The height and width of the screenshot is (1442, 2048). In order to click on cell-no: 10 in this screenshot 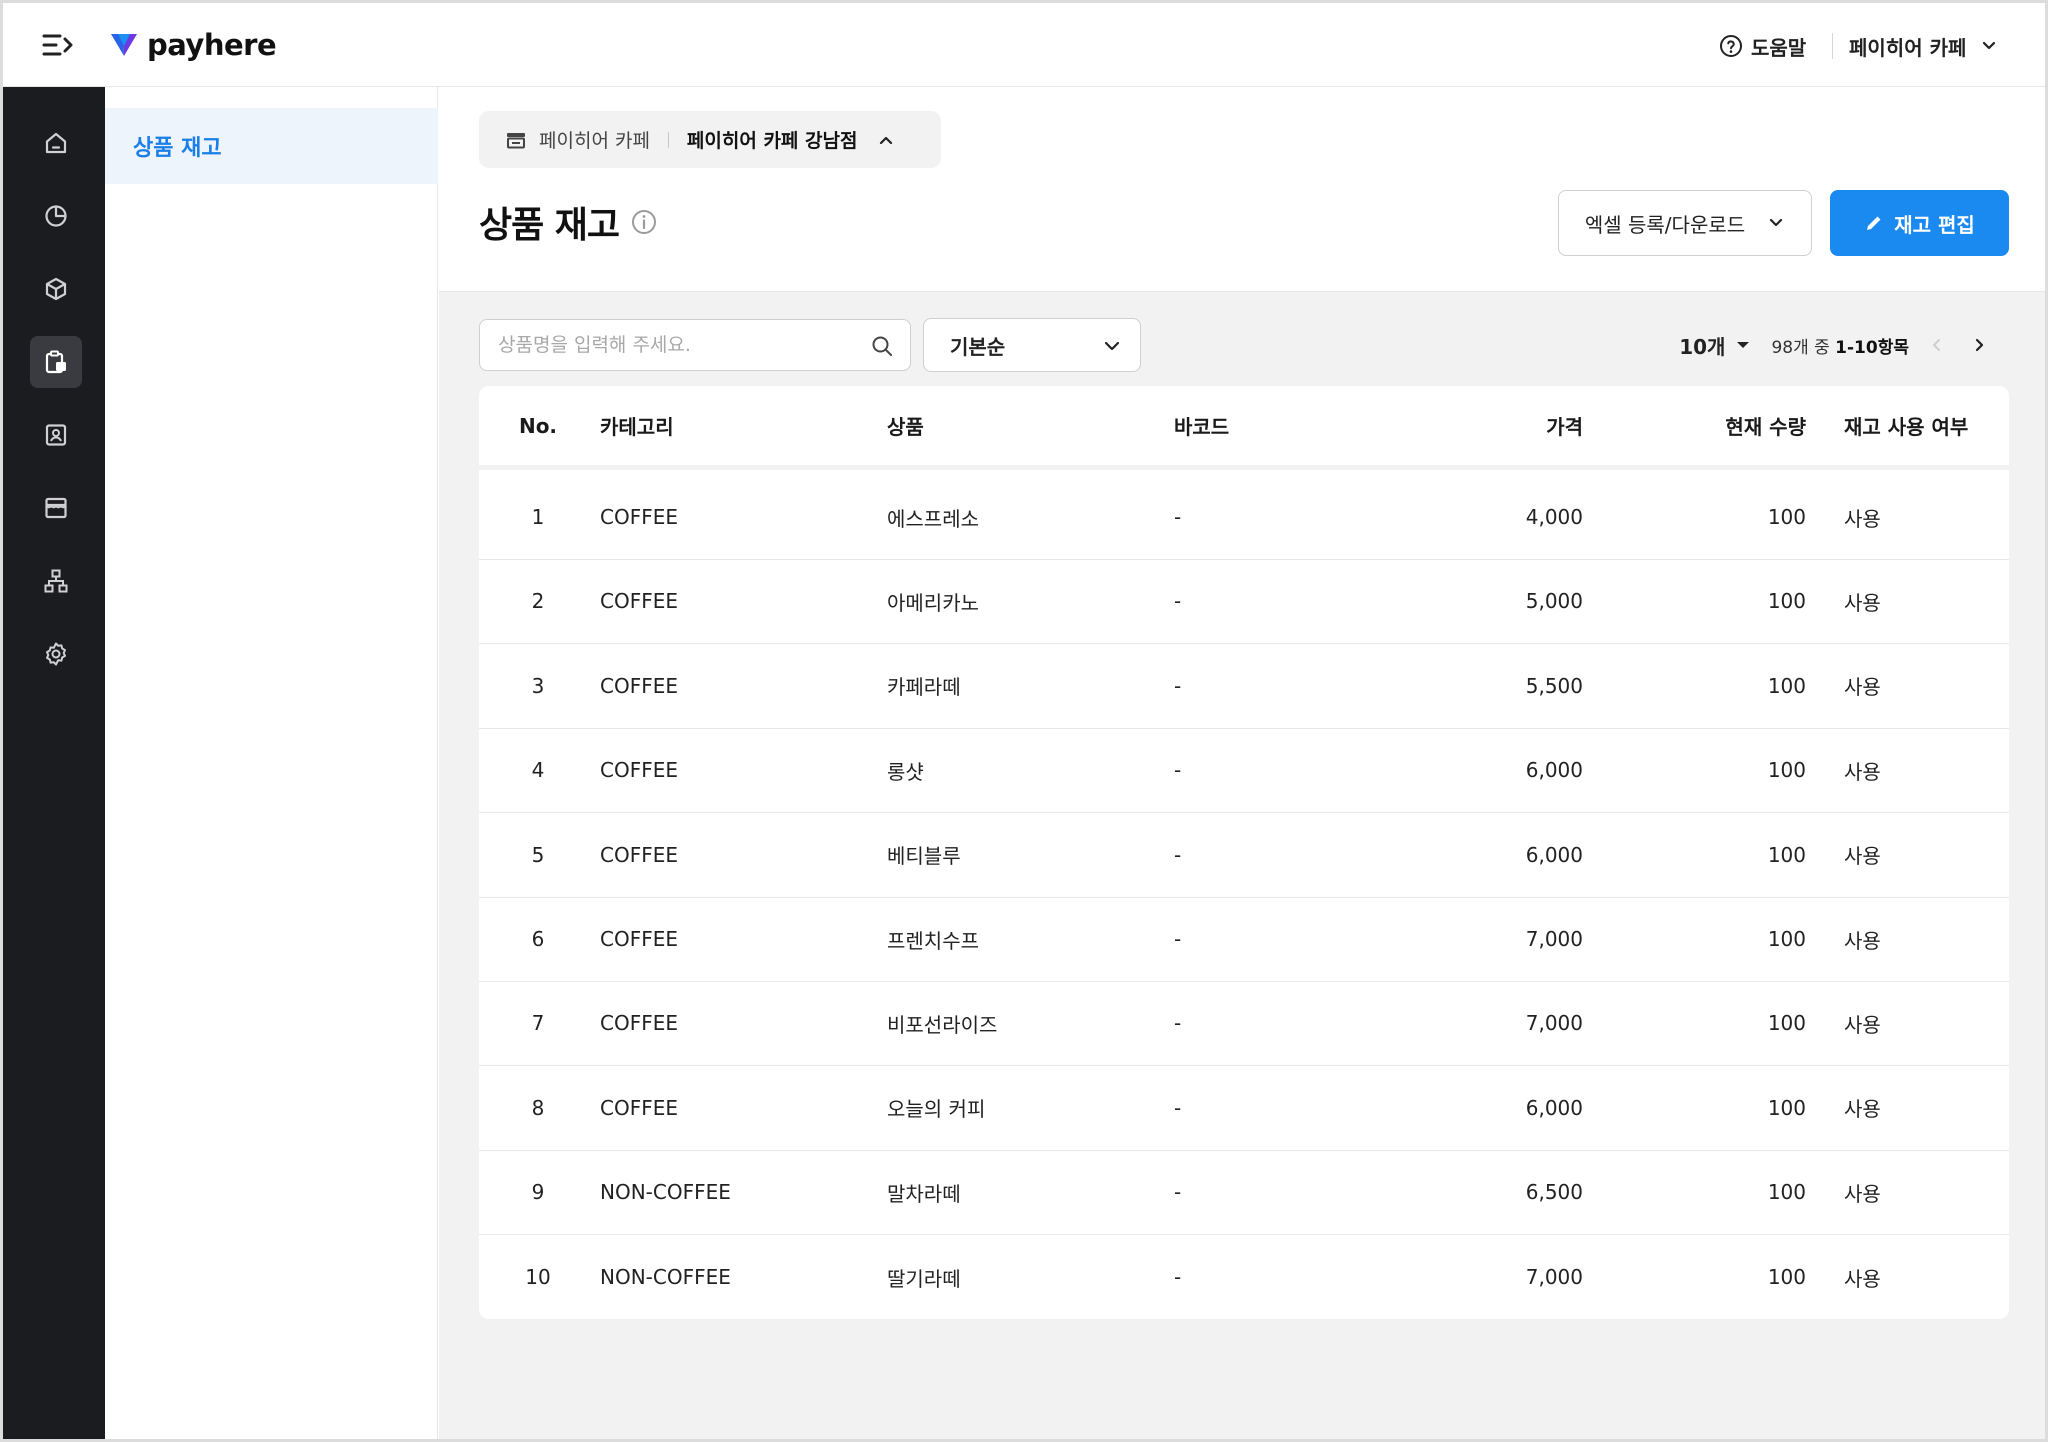, I will do `click(538, 1277)`.